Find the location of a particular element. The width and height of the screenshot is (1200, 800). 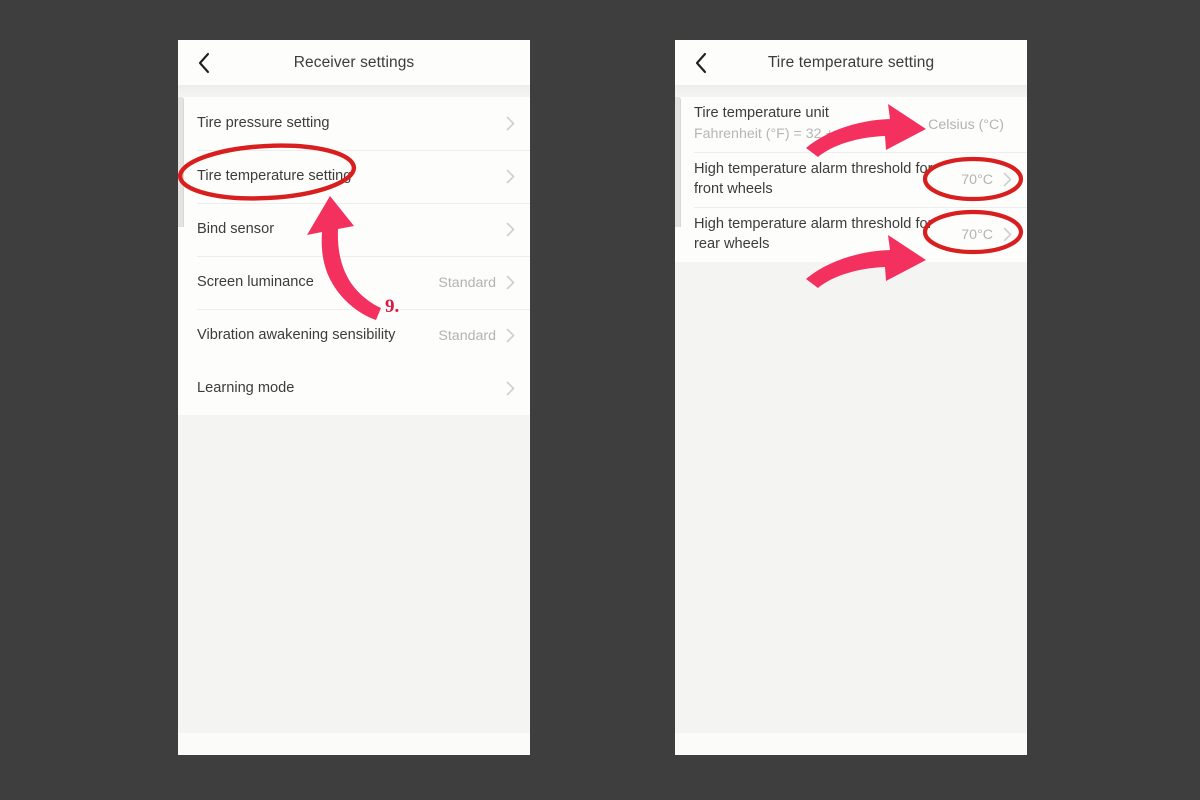

row-subtitle: Fahrenheit (°F) = 32 + is located at coordinates (764, 134).